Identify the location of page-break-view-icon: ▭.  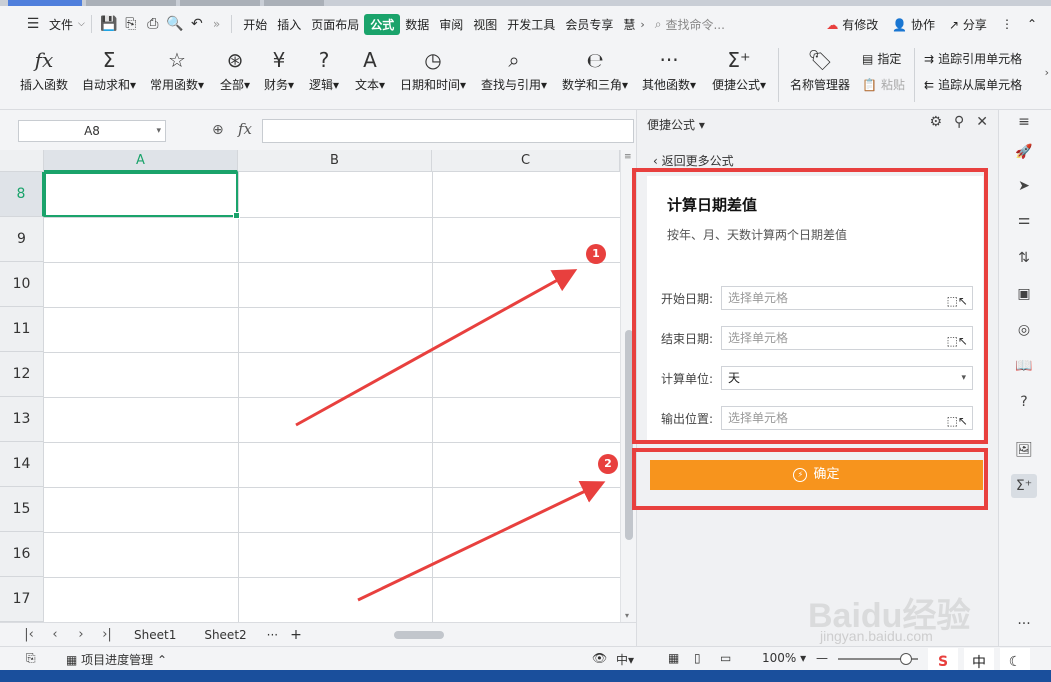
(725, 658).